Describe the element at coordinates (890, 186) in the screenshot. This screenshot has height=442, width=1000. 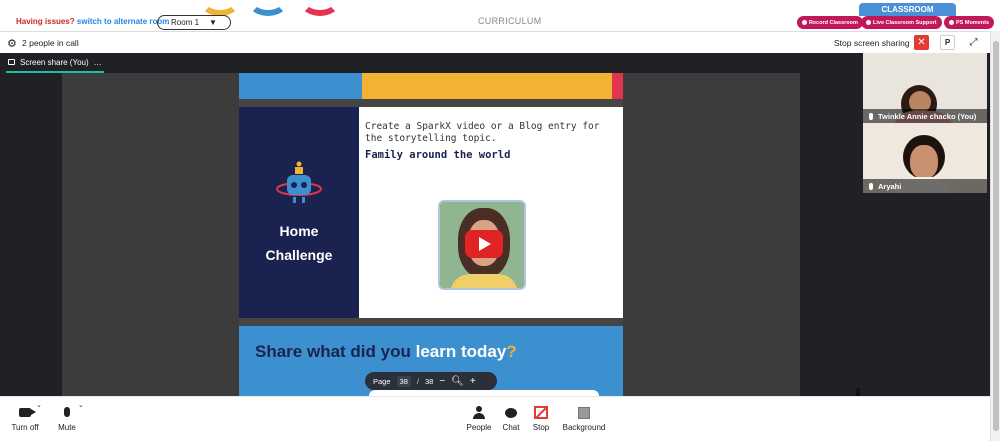
I see `participant-name: Aryahi` at that location.